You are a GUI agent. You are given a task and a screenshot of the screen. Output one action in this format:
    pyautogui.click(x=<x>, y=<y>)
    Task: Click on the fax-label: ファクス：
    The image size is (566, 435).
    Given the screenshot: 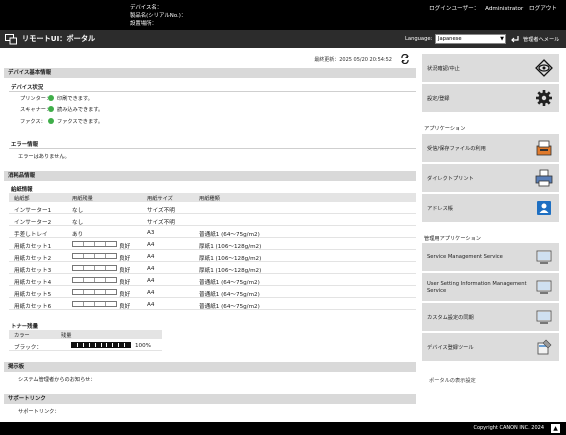 What is the action you would take?
    pyautogui.click(x=33, y=122)
    